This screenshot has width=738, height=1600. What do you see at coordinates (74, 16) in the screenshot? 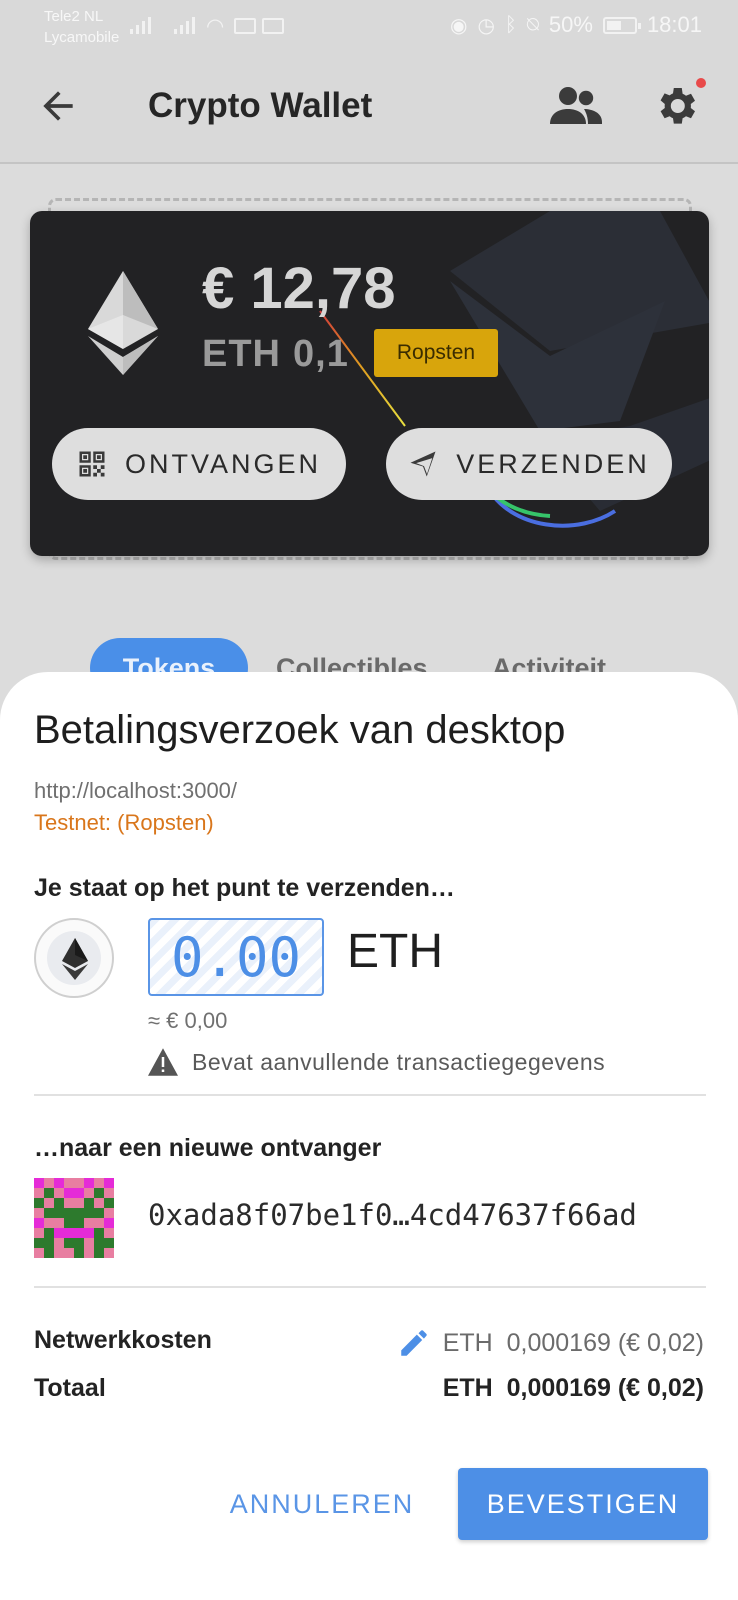
I see `carrier-1: Tele2 NL` at bounding box center [74, 16].